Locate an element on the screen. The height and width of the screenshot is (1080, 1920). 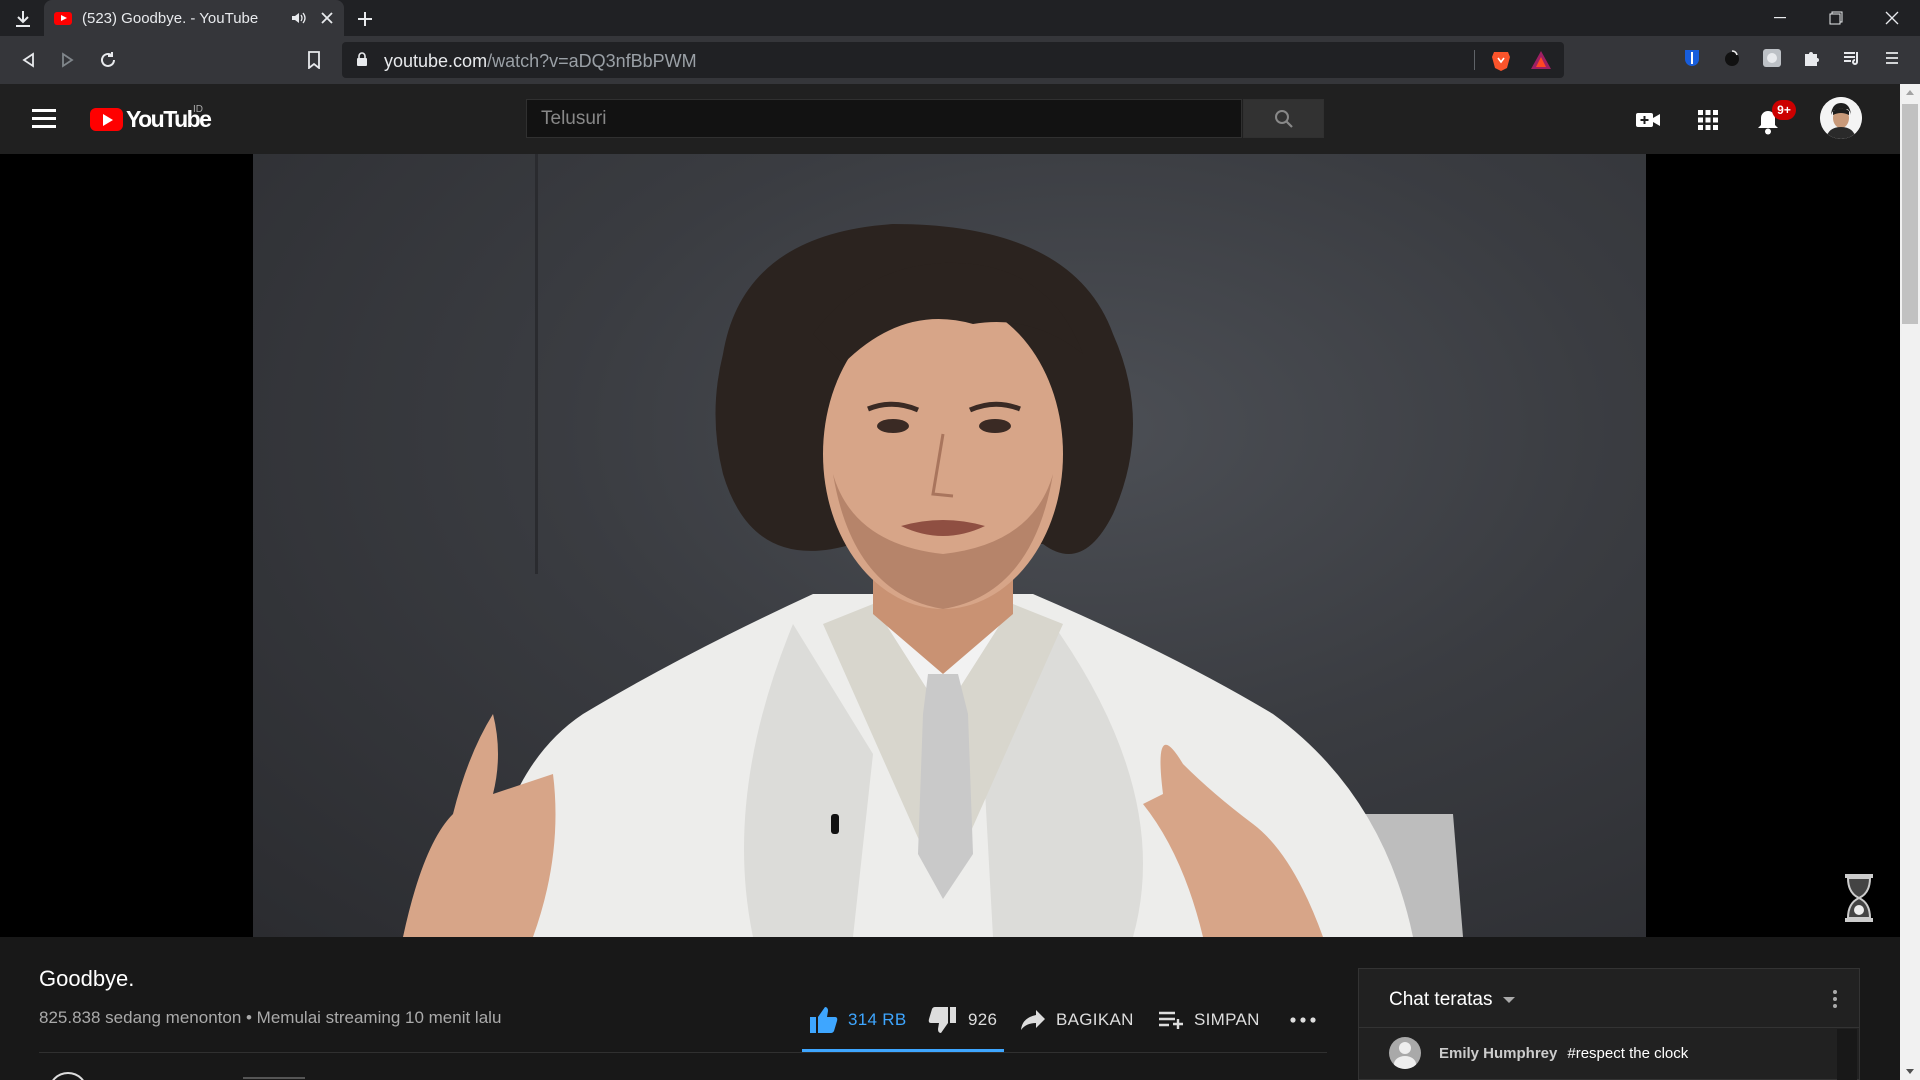
close-tab-icon is located at coordinates (327, 18).